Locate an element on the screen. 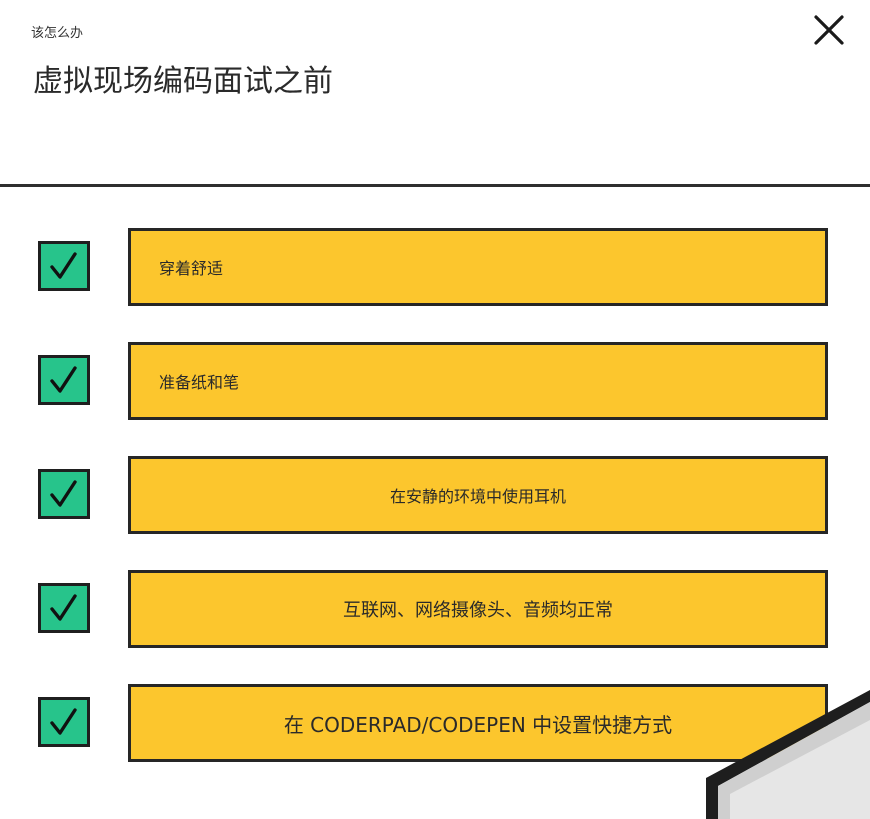 Image resolution: width=870 pixels, height=819 pixels. header-divider is located at coordinates (435, 185).